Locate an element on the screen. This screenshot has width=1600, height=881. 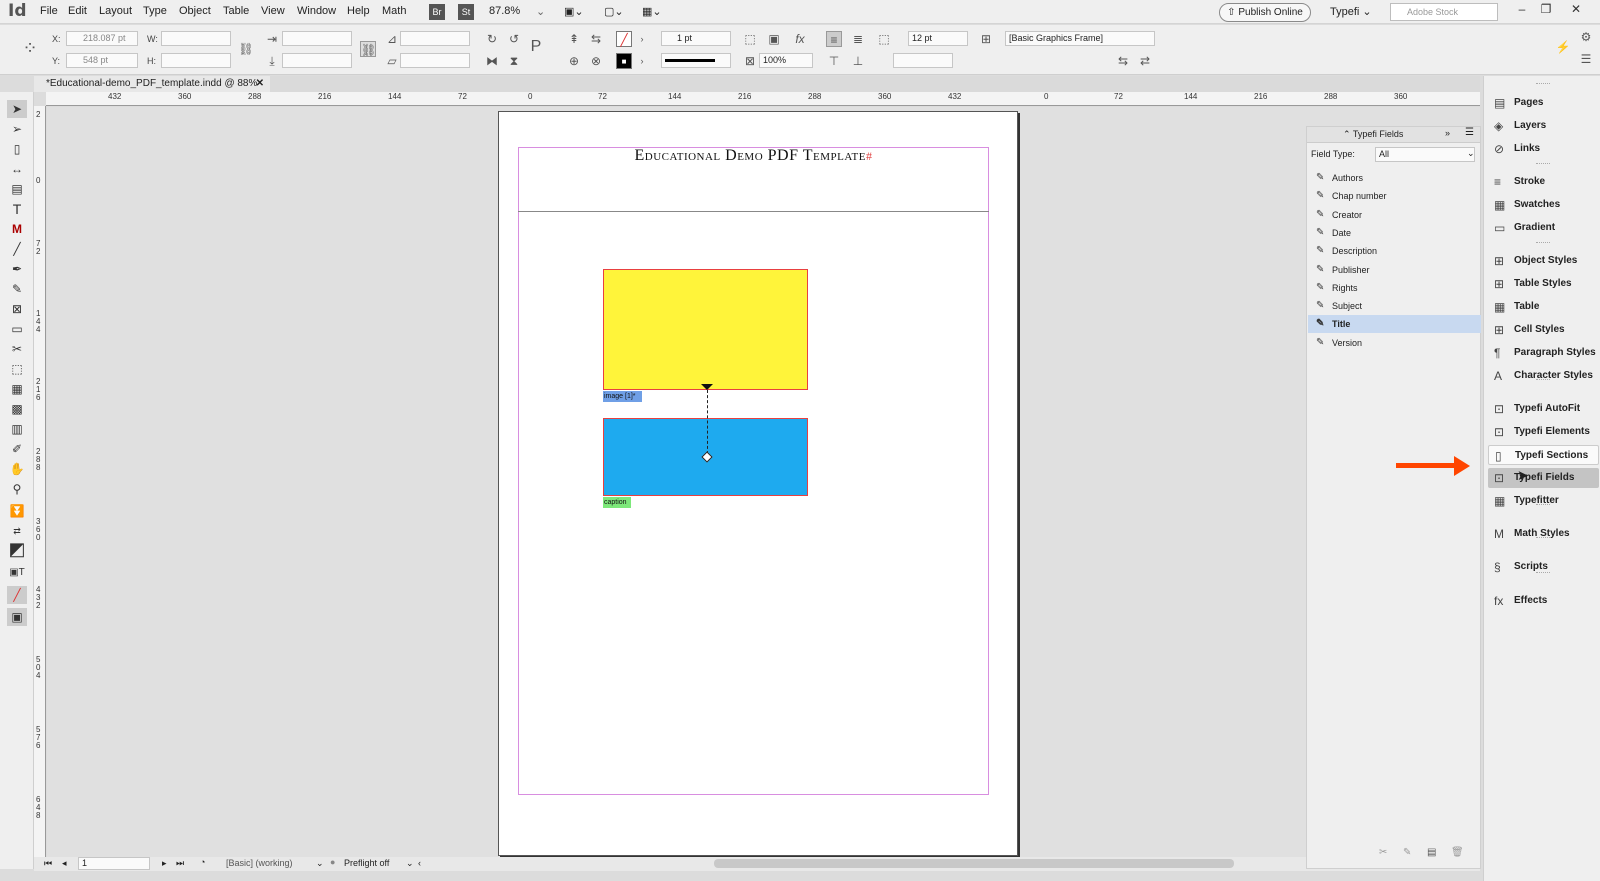
dock-item-paragraph-styles: ¶ Paragraph Styles is located at coordinates (1543, 353).